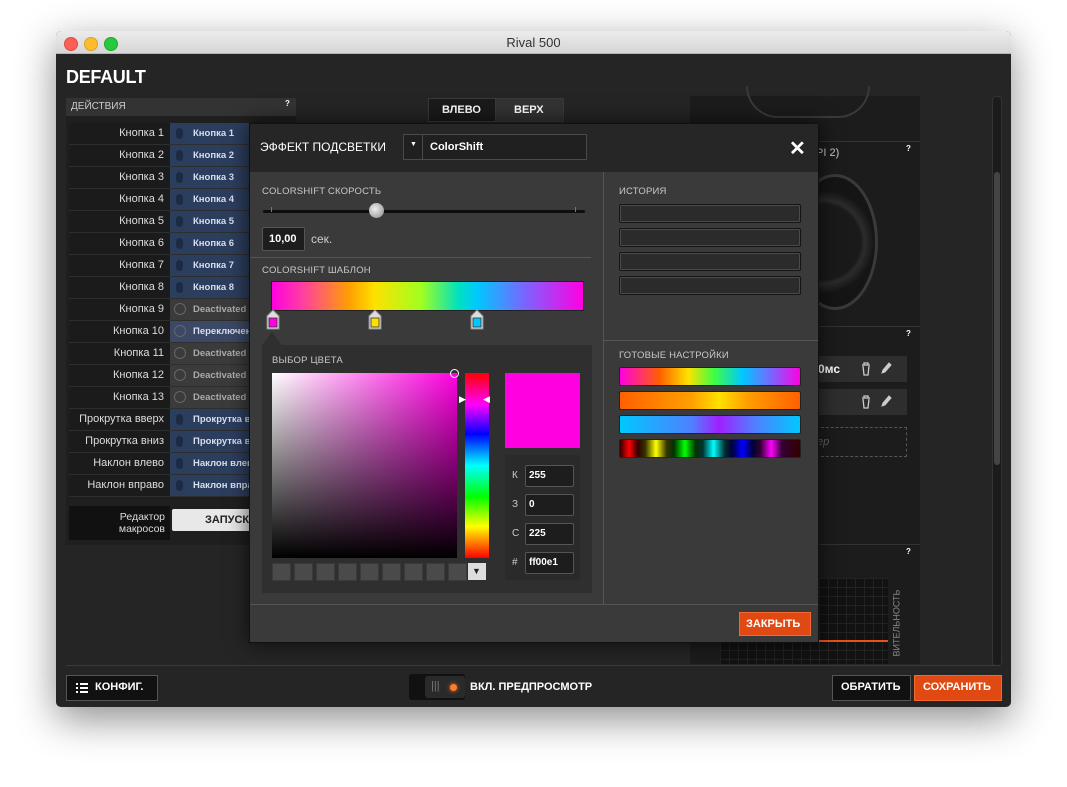 The width and height of the screenshot is (1067, 787). Describe the element at coordinates (486, 399) in the screenshot. I see `hue-marker-right-icon: ◀` at that location.